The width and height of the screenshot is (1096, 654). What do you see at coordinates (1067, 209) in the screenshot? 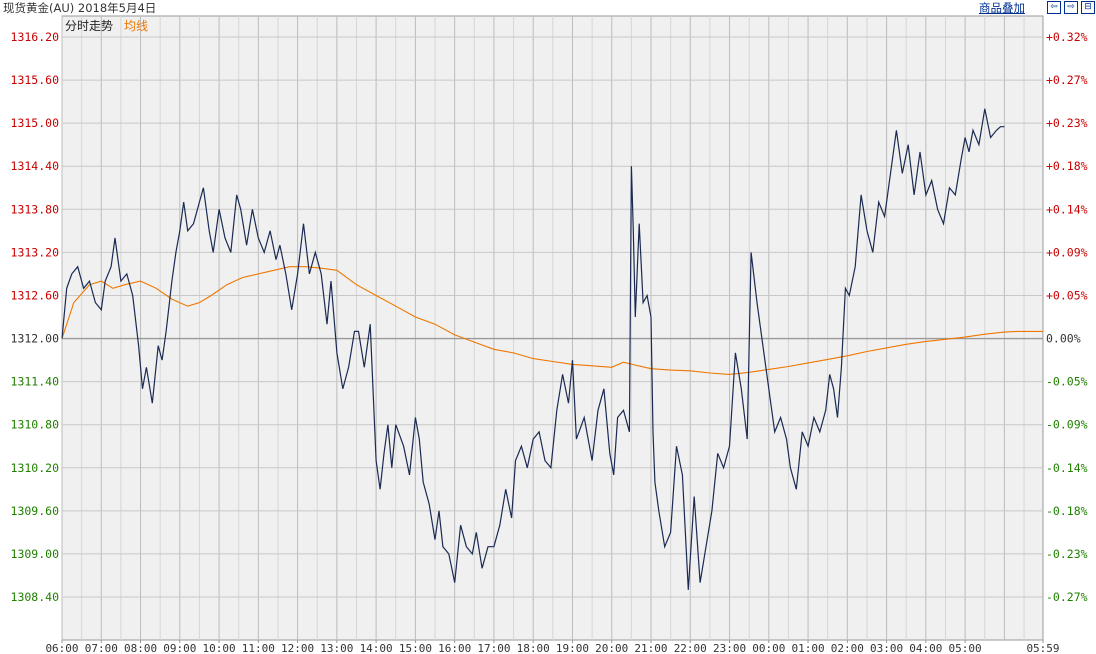
I see `percent-tick-label: +0.14%` at bounding box center [1067, 209].